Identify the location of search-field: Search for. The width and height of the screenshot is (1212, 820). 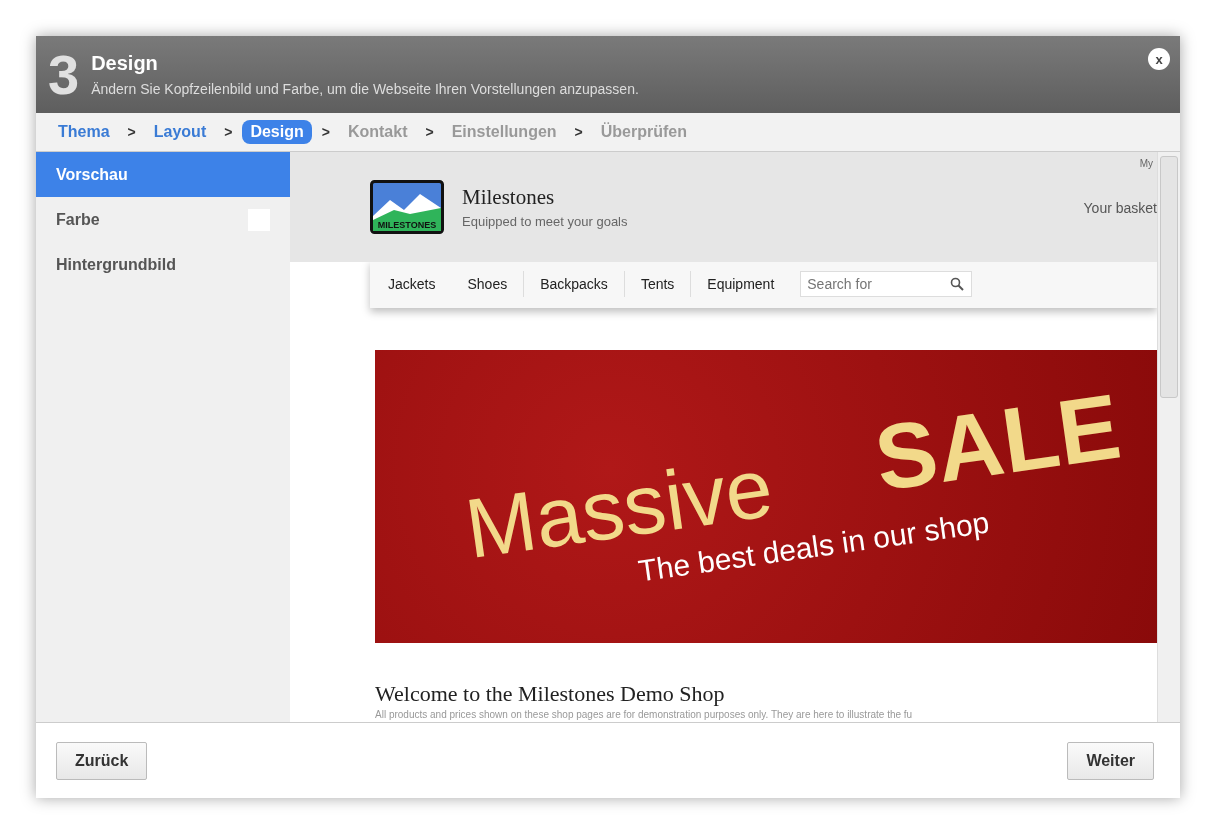
(886, 284).